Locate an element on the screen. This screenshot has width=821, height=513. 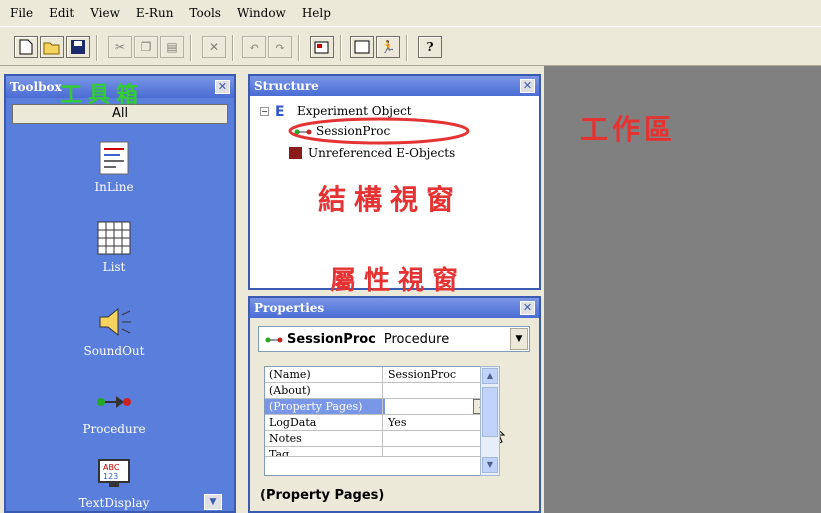
list-icon is located at coordinates (114, 238).